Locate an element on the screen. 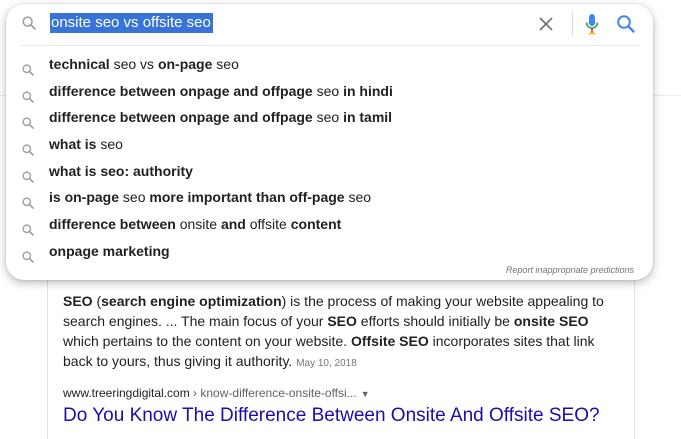  snippet-date: May 10, 2018 is located at coordinates (326, 363).